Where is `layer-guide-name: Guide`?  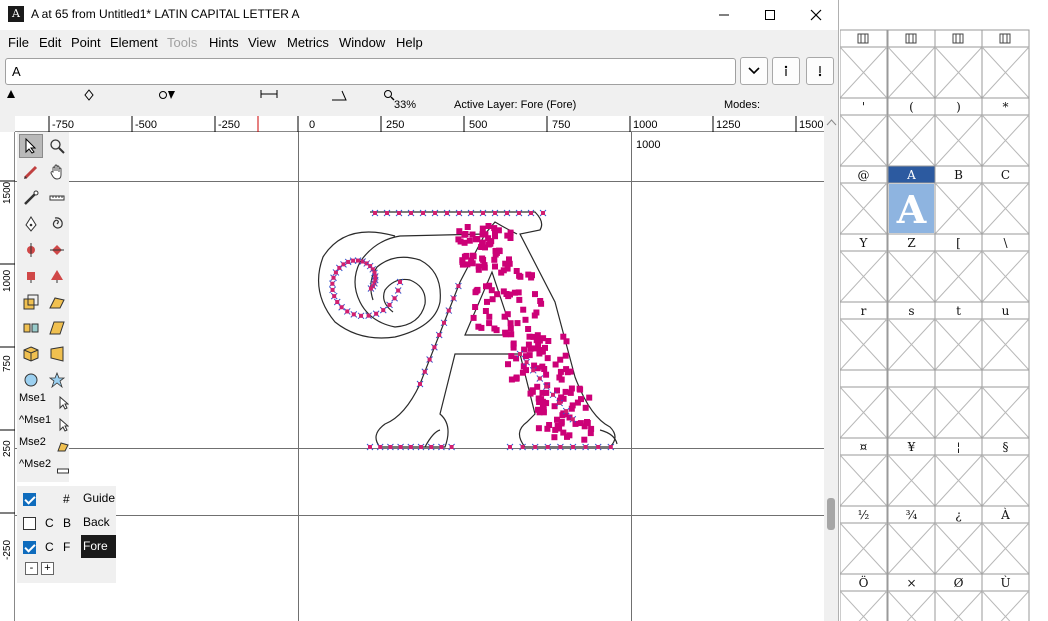 layer-guide-name: Guide is located at coordinates (98, 498).